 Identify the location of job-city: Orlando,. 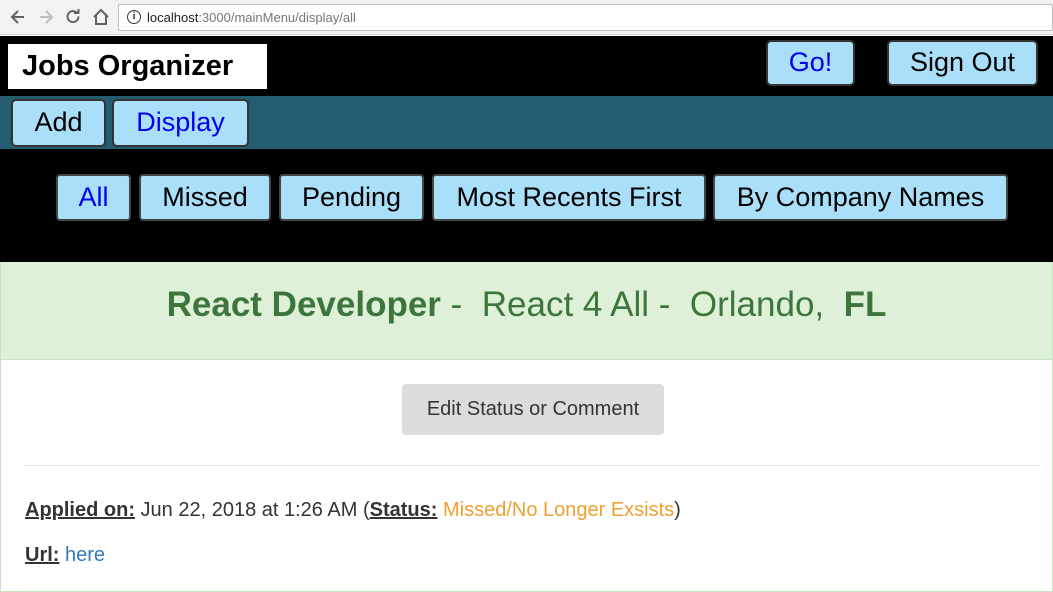
(757, 304).